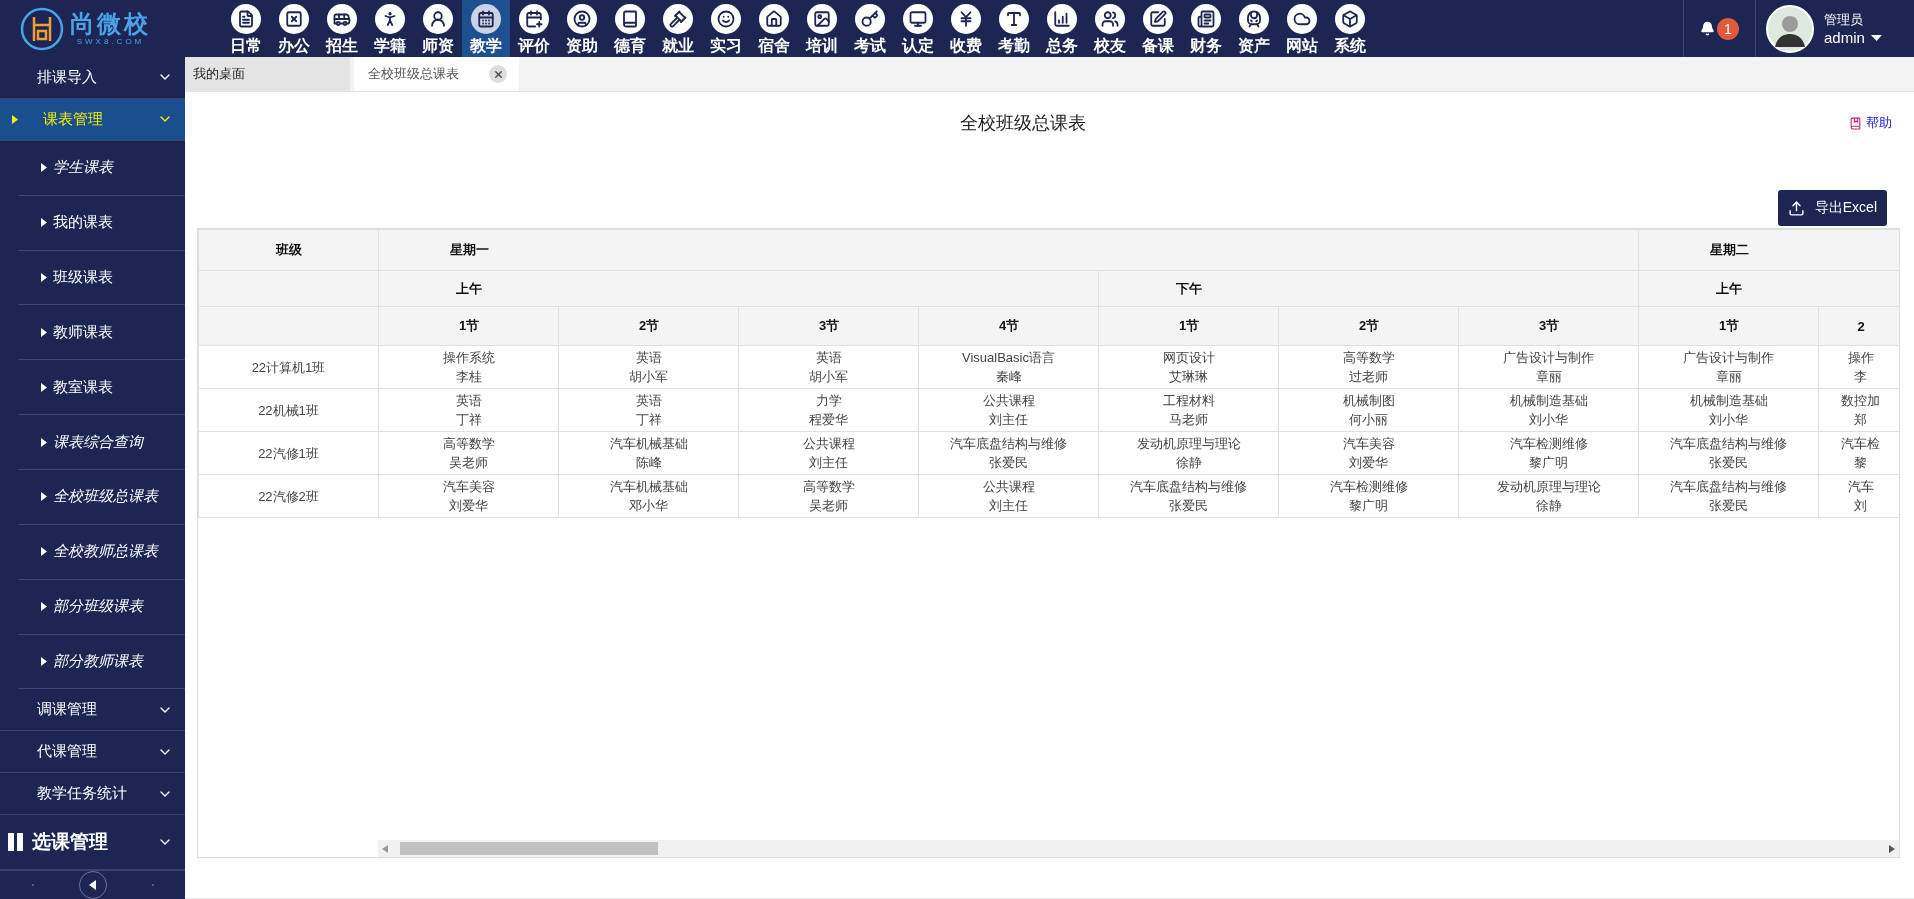  Describe the element at coordinates (1008, 326) in the screenshot. I see `lesson-header: 4节` at that location.